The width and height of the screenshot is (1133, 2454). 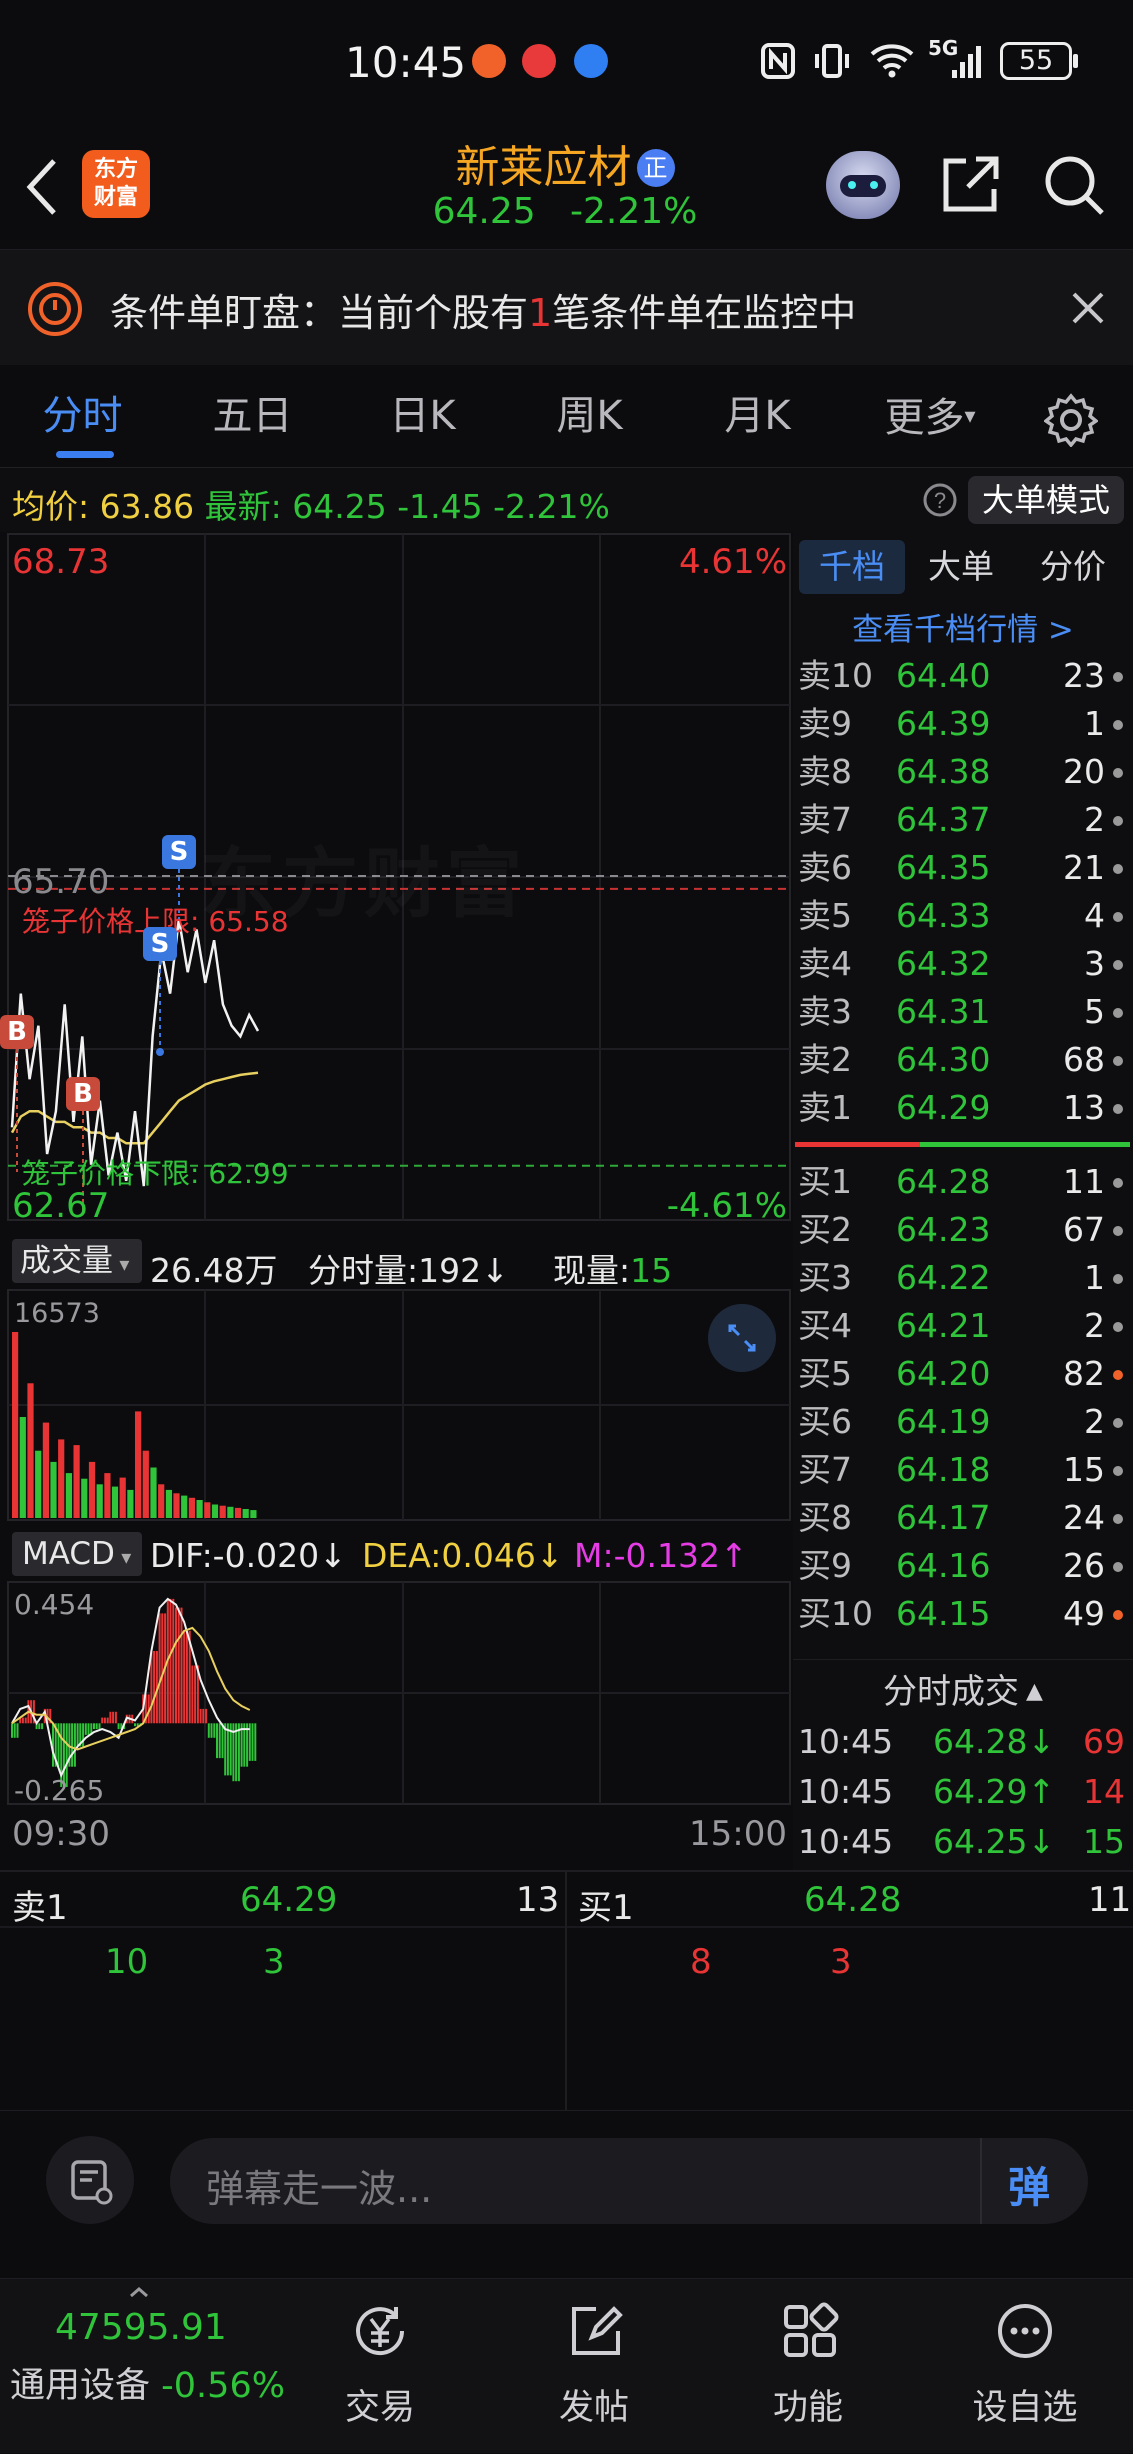 I want to click on share-icon, so click(x=971, y=184).